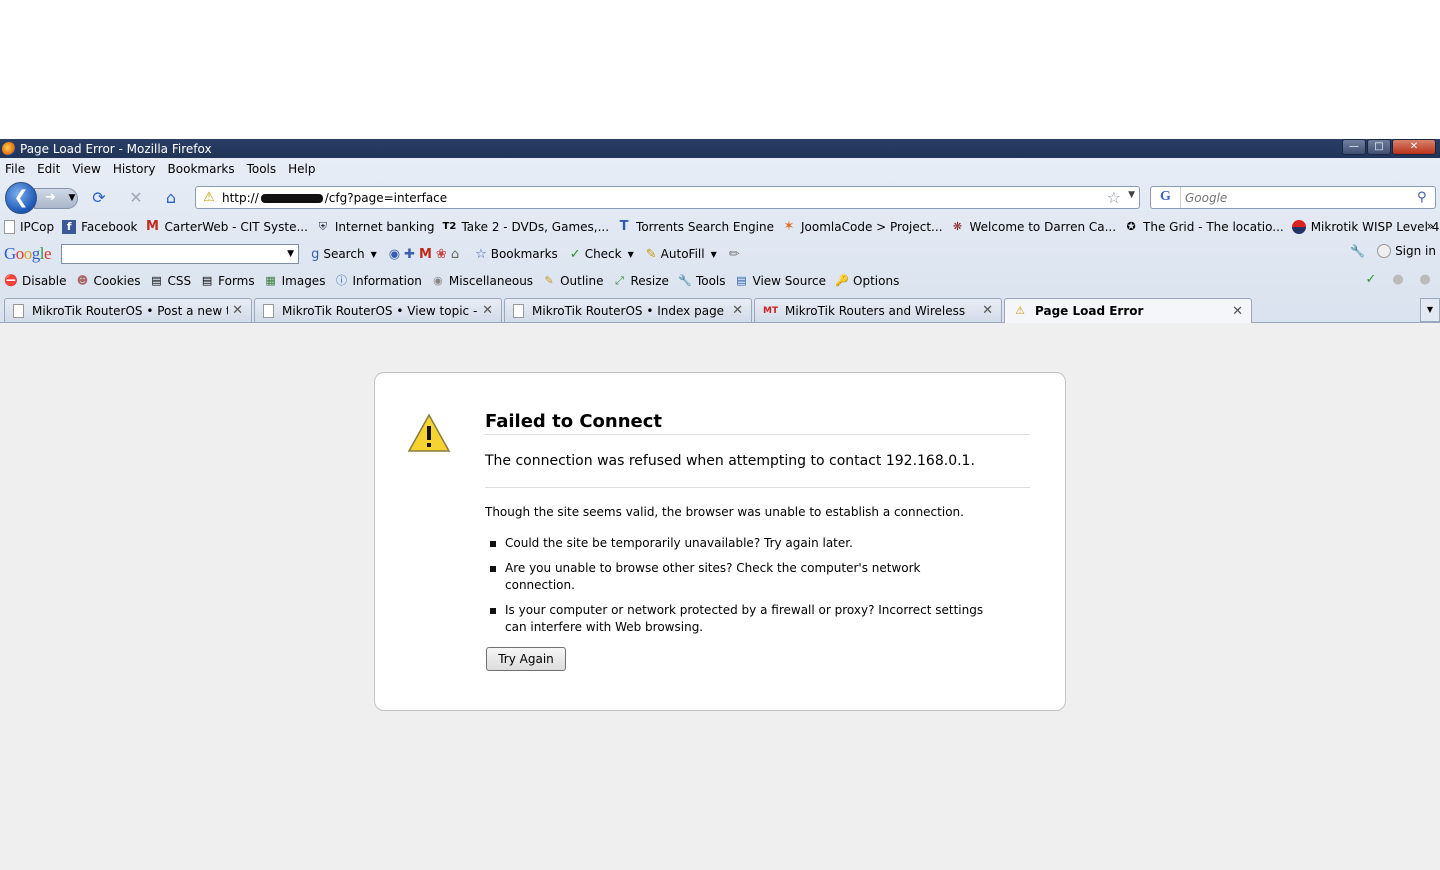  What do you see at coordinates (455, 254) in the screenshot?
I see `bank-icon: ⌂` at bounding box center [455, 254].